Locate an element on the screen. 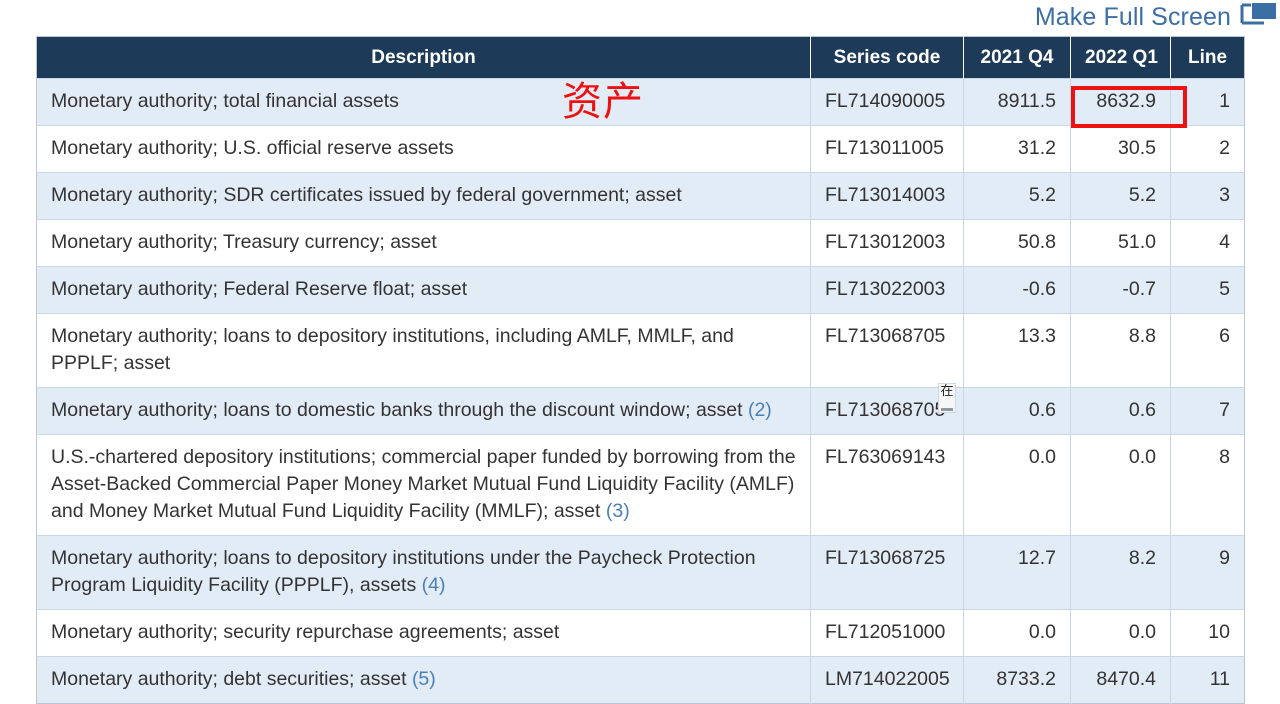 The height and width of the screenshot is (704, 1280). cell-2022-q1-text: 0.6 is located at coordinates (1142, 410).